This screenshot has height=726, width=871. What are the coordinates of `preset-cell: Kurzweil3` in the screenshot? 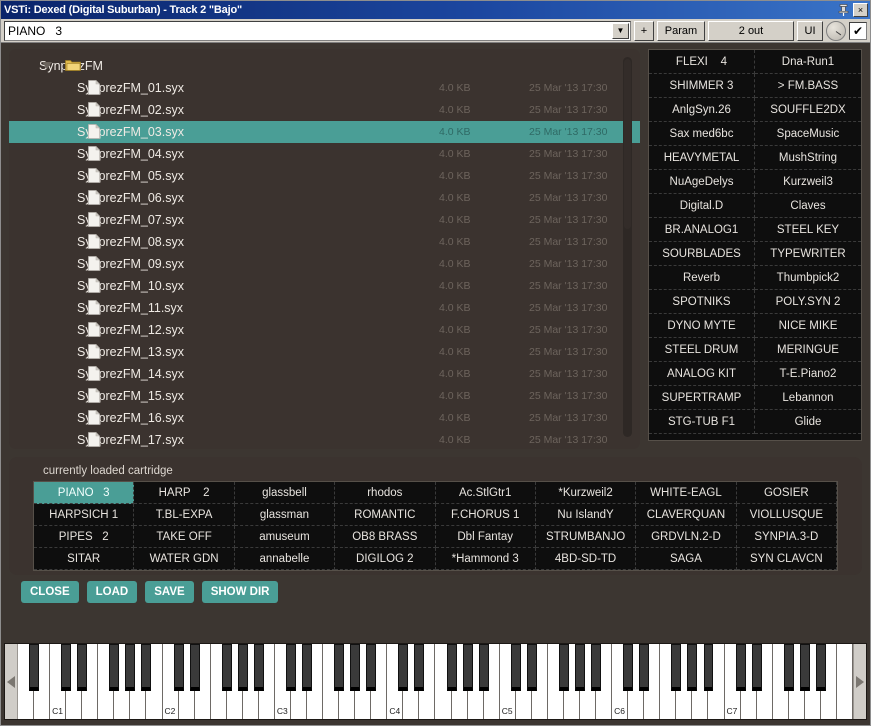 It's located at (808, 182).